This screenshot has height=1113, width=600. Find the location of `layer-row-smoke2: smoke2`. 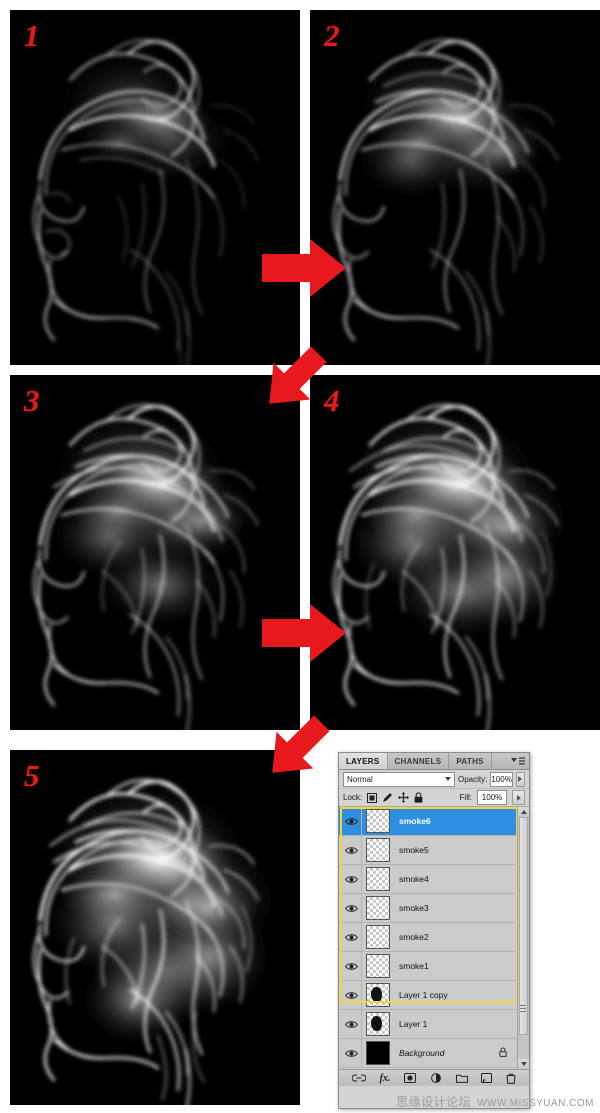

layer-row-smoke2: smoke2 is located at coordinates (434, 937).